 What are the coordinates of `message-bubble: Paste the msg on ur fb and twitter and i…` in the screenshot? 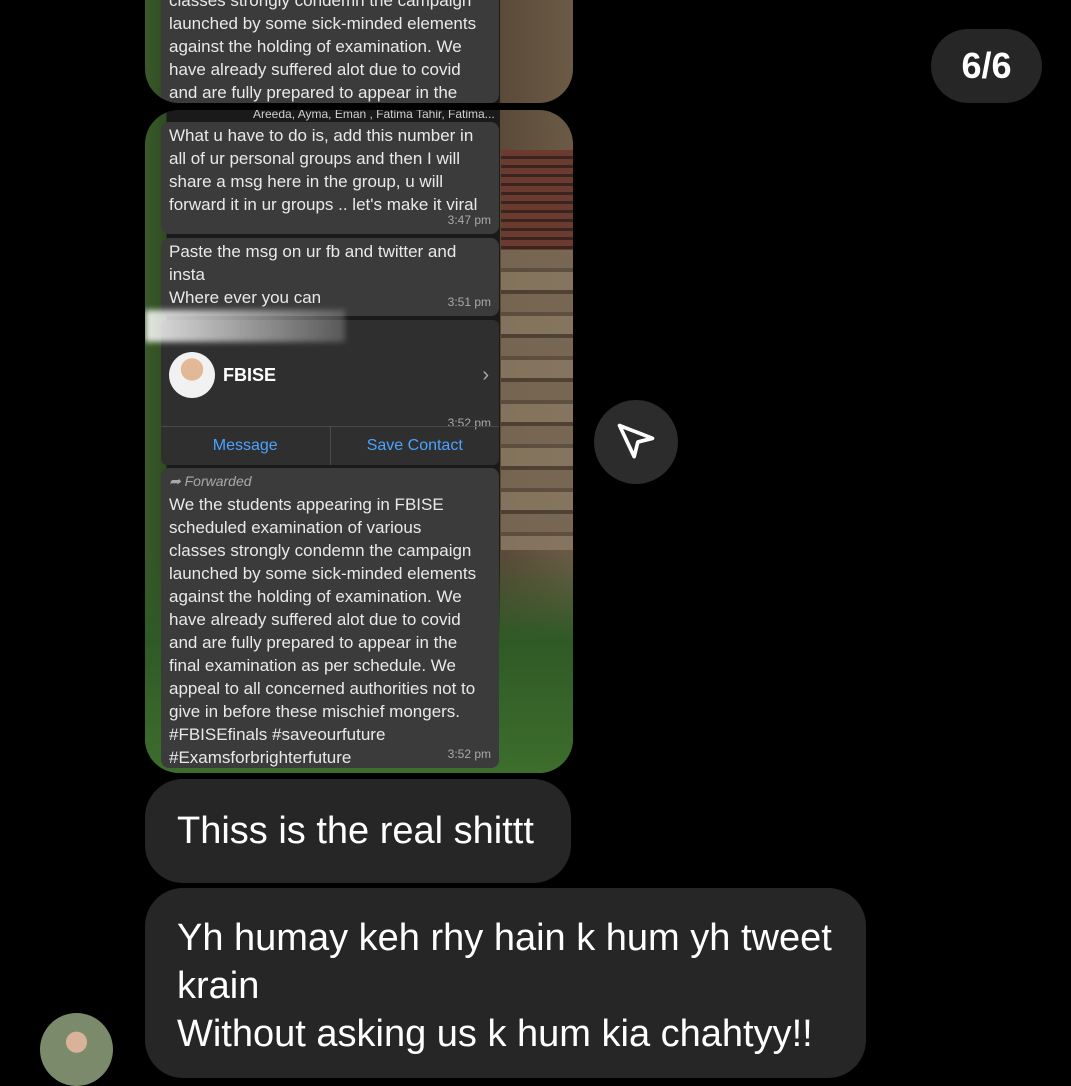 It's located at (330, 277).